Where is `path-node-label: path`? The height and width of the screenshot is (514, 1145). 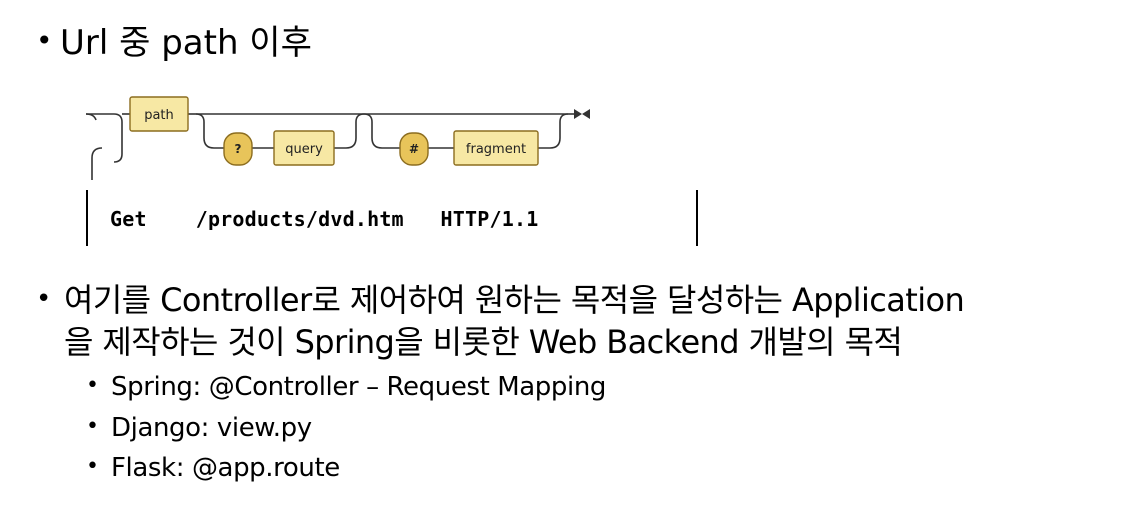
path-node-label: path is located at coordinates (159, 115).